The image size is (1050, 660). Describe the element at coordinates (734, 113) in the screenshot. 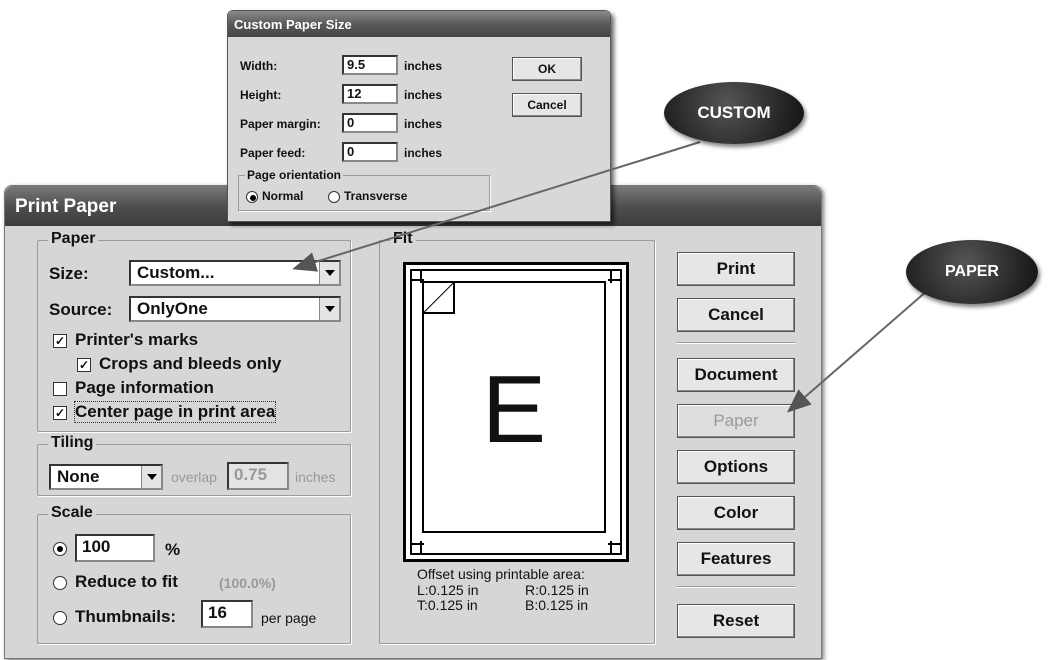

I see `custom-callout: CUSTOM` at that location.